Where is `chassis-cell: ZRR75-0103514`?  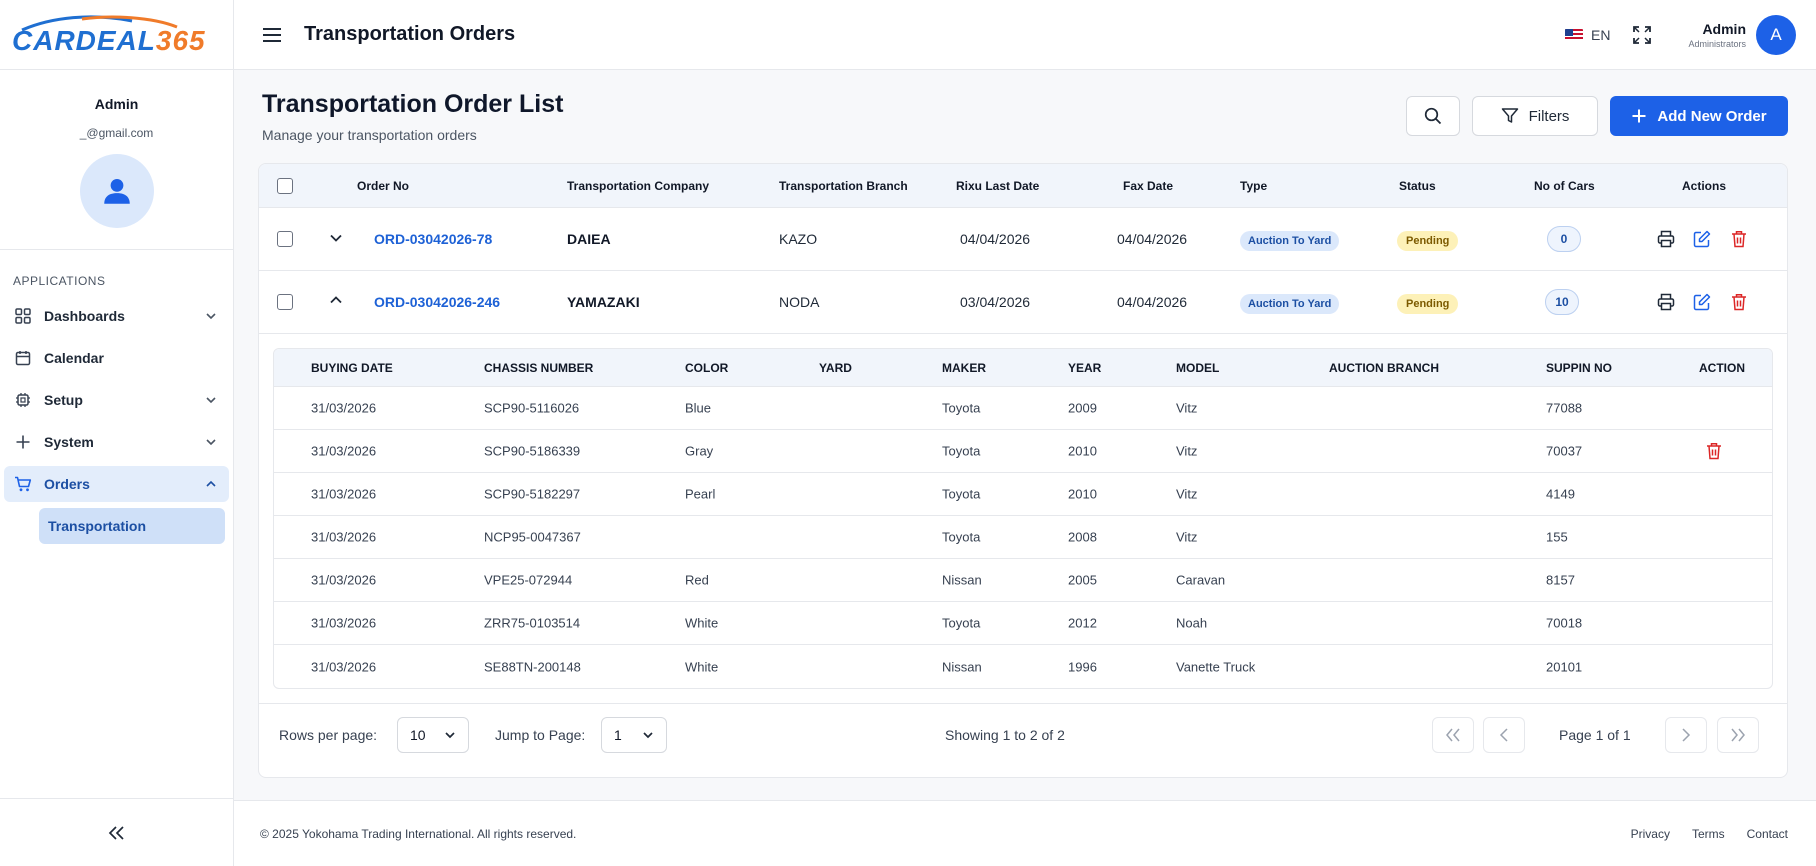
chassis-cell: ZRR75-0103514 is located at coordinates (532, 623).